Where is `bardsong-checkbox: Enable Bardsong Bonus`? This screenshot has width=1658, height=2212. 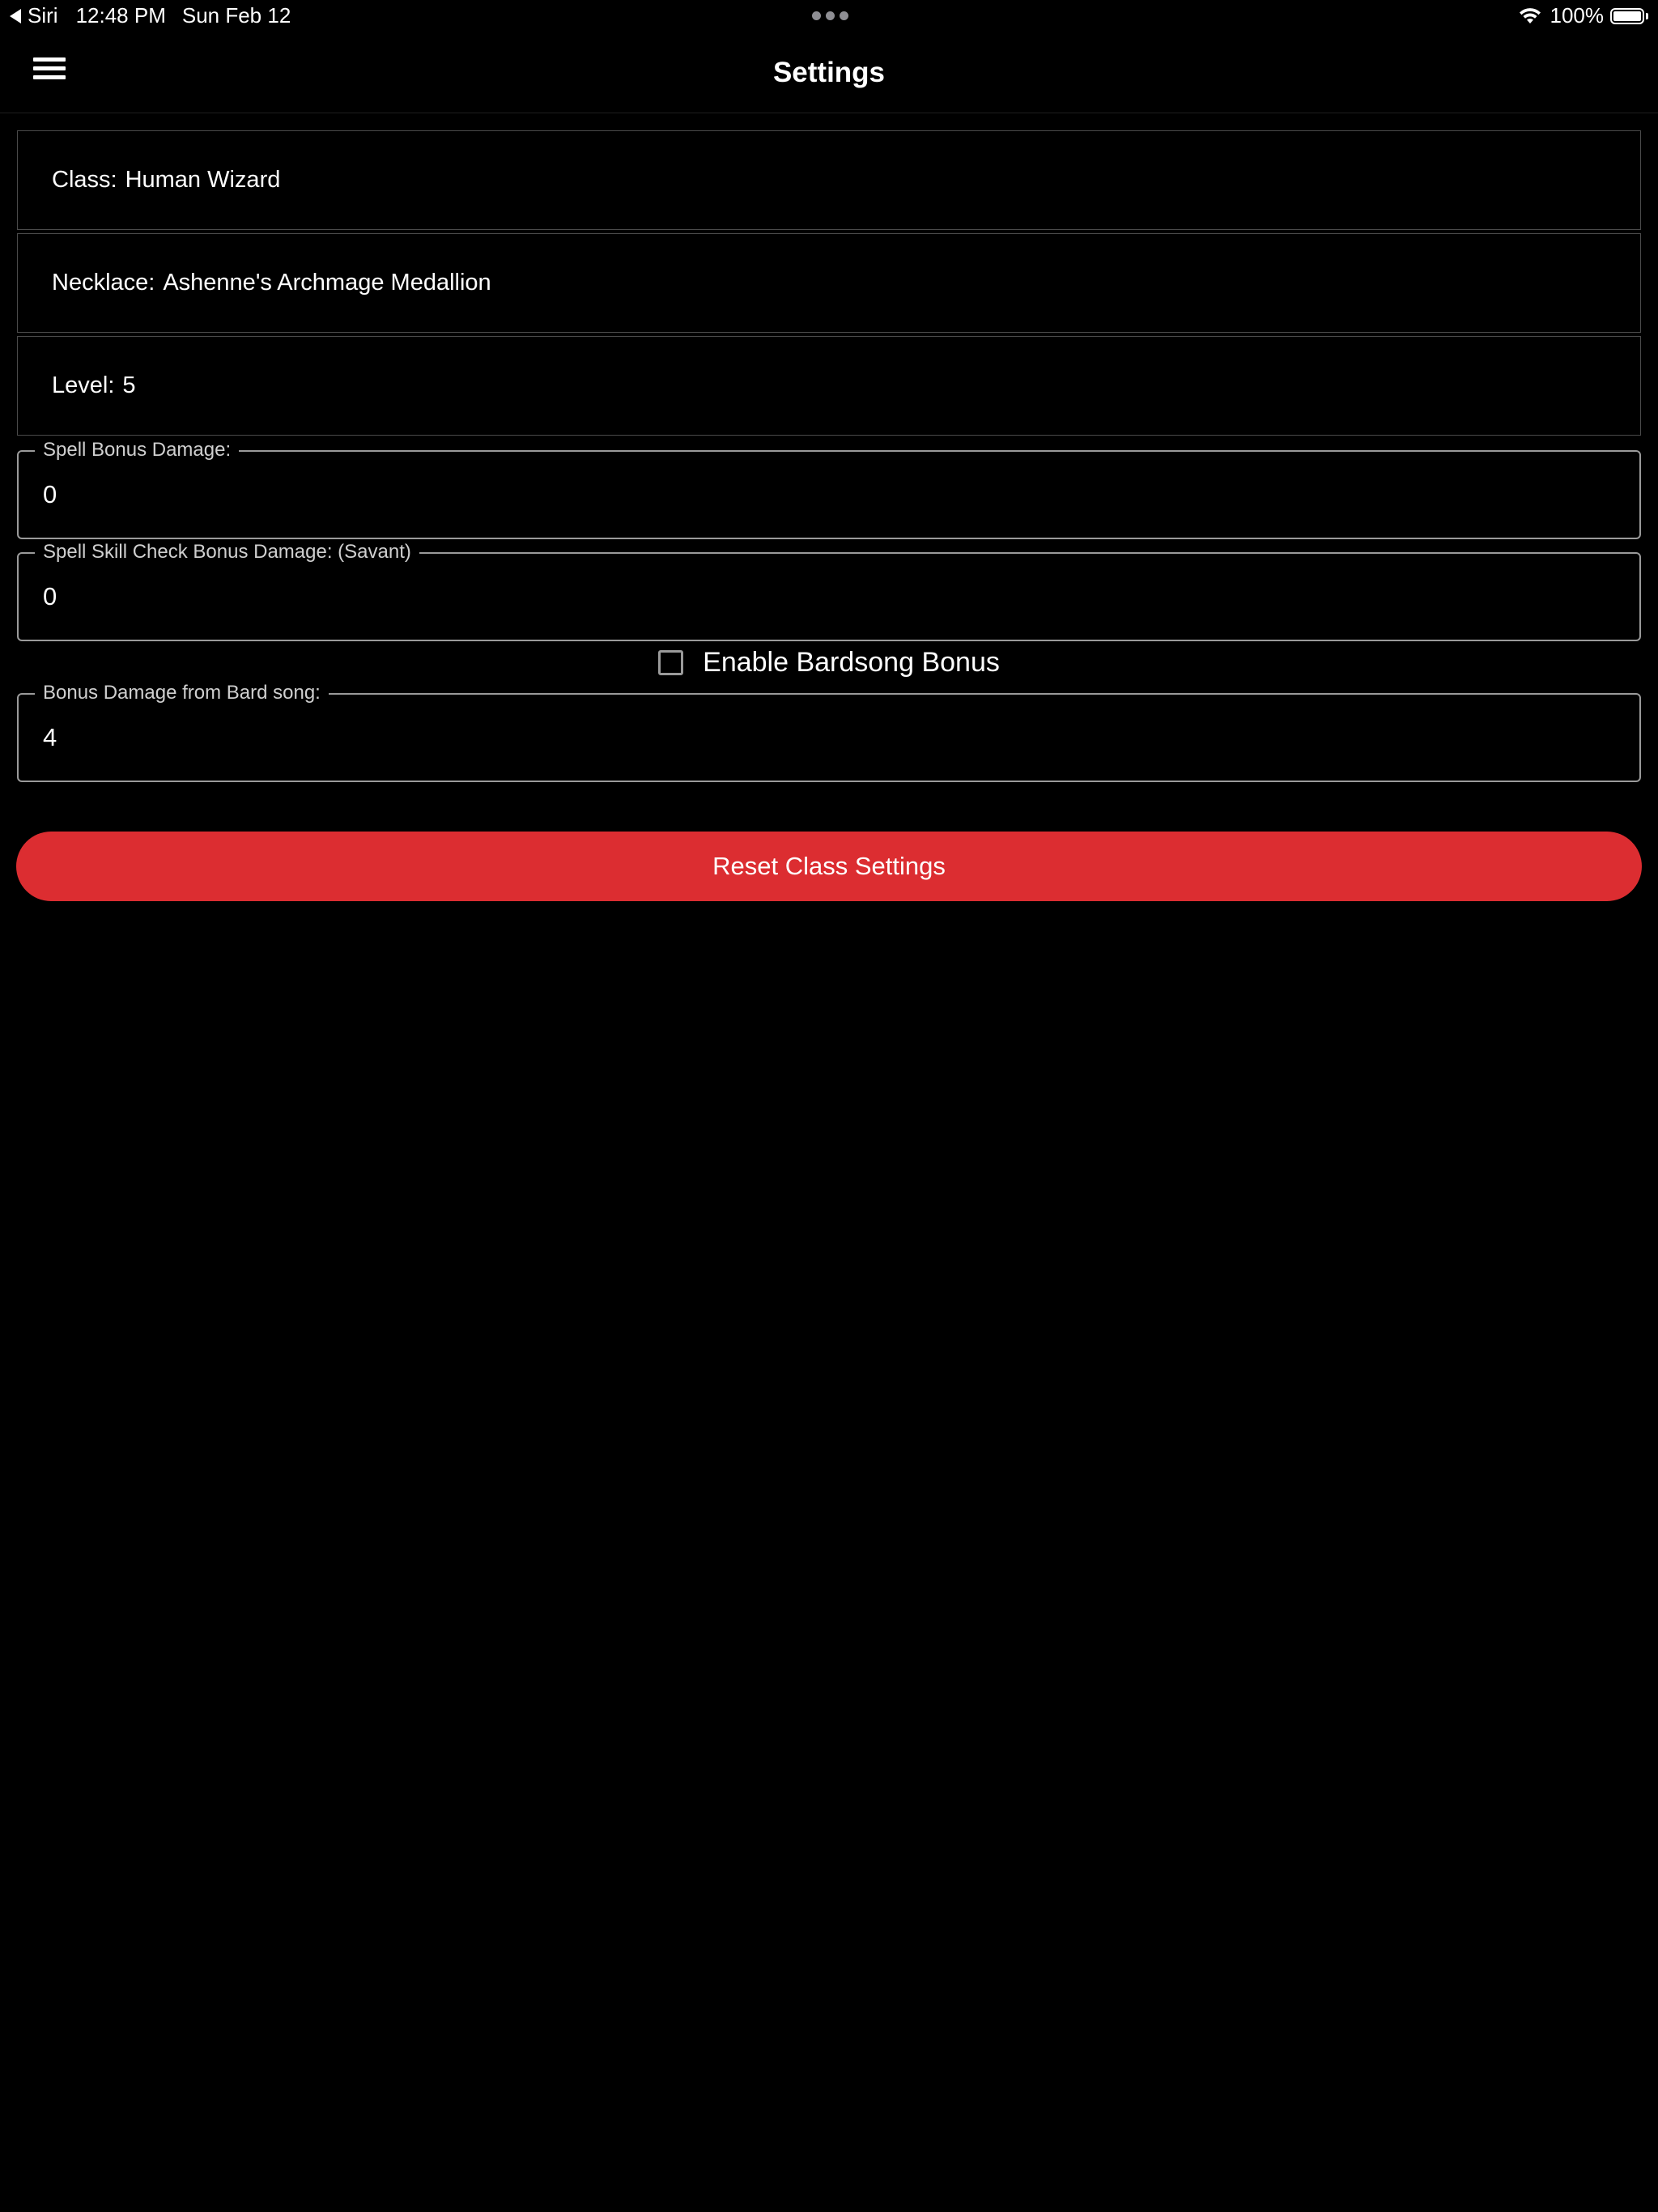
bardsong-checkbox: Enable Bardsong Bonus is located at coordinates (829, 662).